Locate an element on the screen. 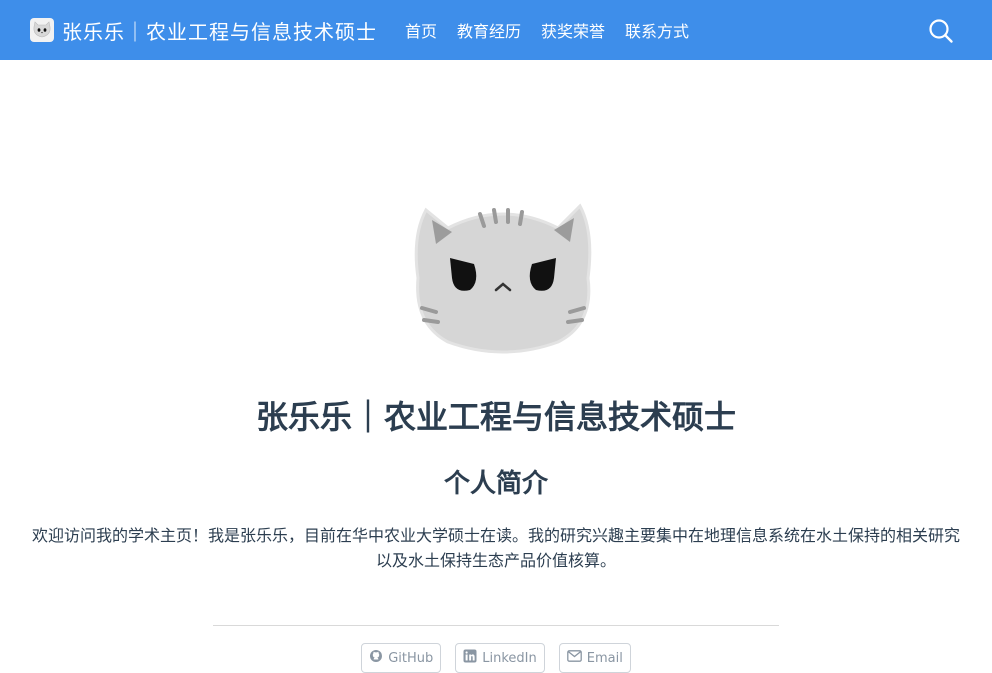  github-button: GitHub is located at coordinates (401, 658).